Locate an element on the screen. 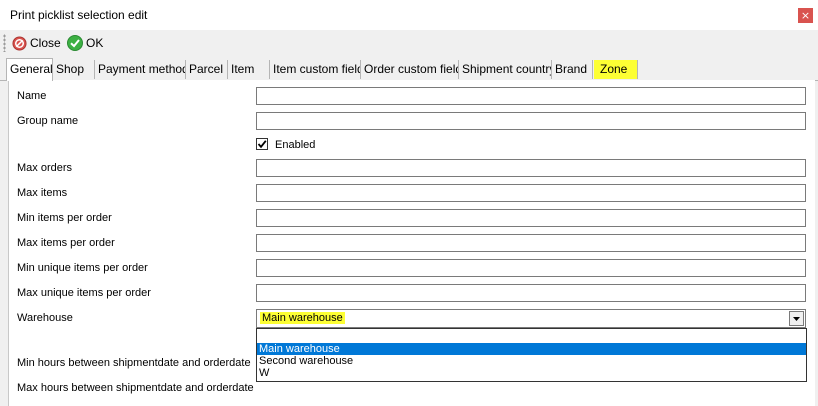  min-unique-items-per-order-label: Min unique items per order is located at coordinates (82, 268).